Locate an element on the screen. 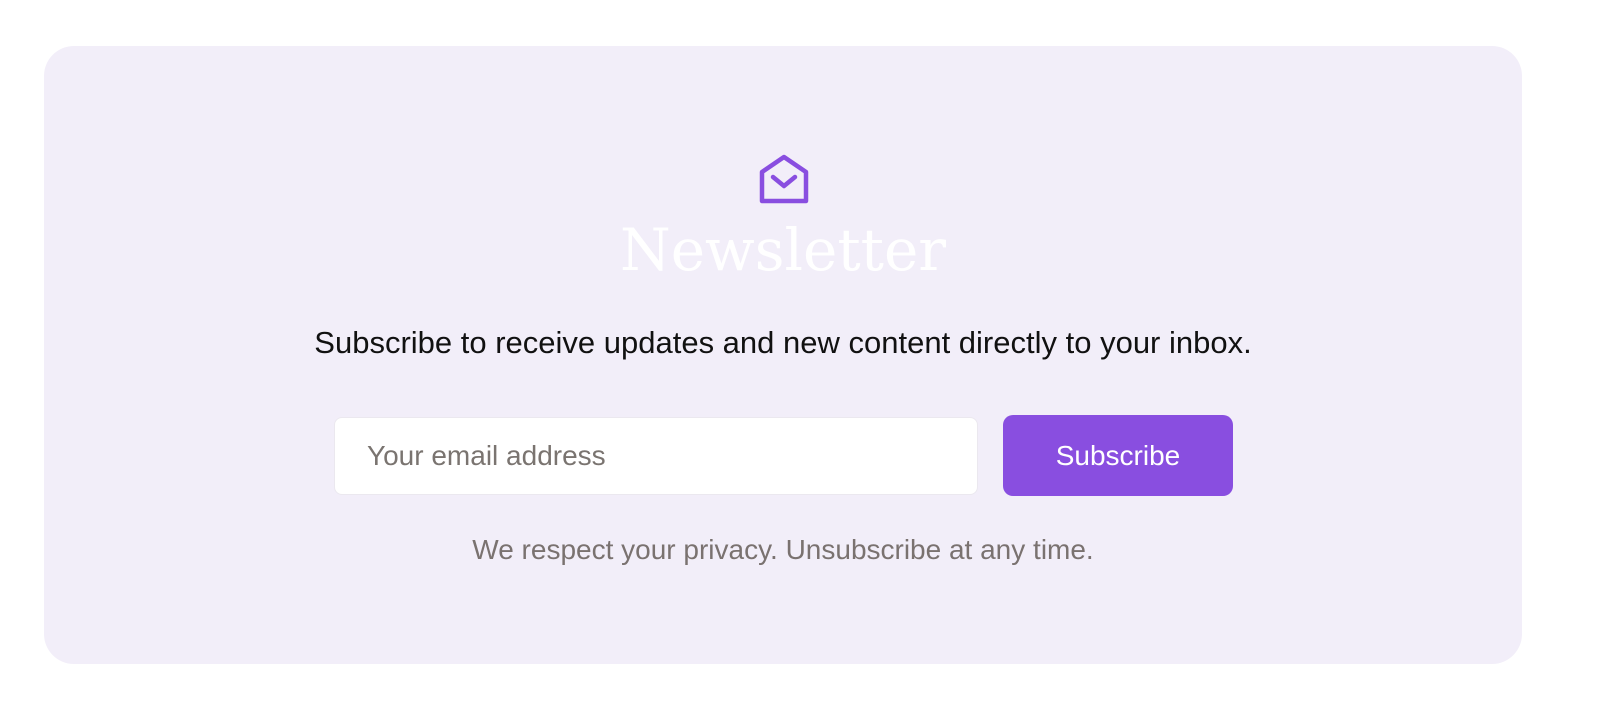 The width and height of the screenshot is (1602, 706). open-envelope-icon is located at coordinates (784, 179).